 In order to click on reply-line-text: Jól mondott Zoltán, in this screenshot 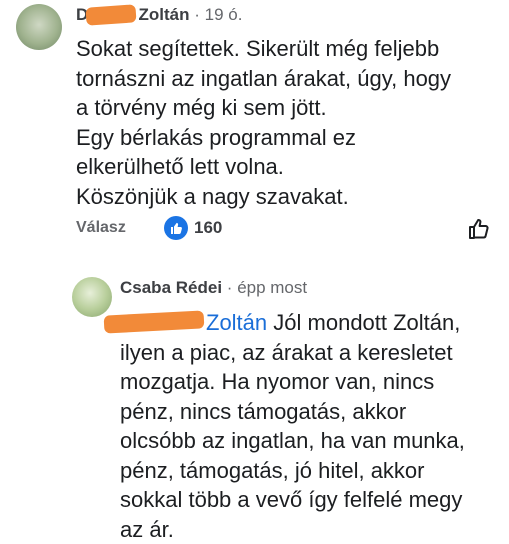, I will do `click(366, 322)`.